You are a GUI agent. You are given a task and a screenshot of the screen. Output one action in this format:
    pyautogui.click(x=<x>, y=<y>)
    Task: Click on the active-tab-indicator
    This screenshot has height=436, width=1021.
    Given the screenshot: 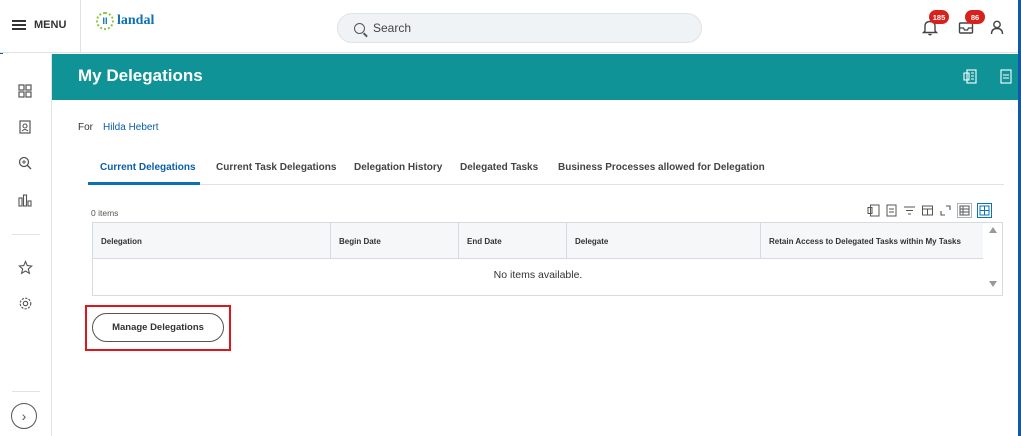 What is the action you would take?
    pyautogui.click(x=144, y=183)
    